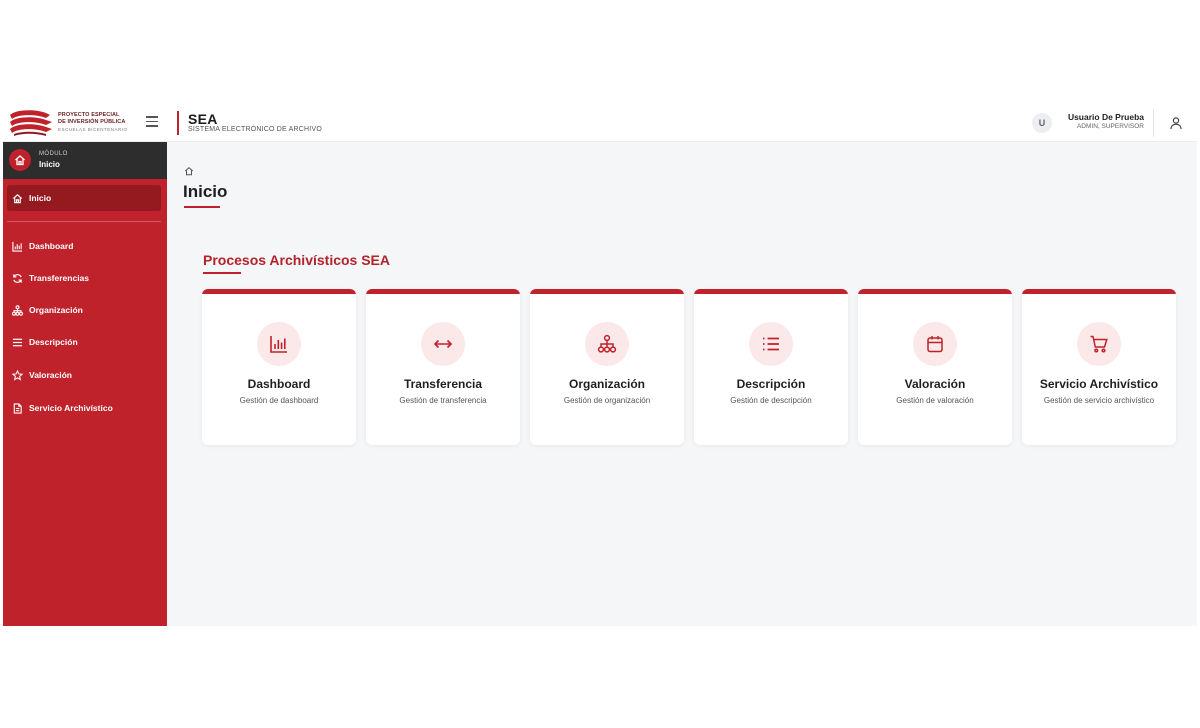 The image size is (1200, 728). What do you see at coordinates (84, 375) in the screenshot?
I see `sidebar-item-valoracion: Valoración` at bounding box center [84, 375].